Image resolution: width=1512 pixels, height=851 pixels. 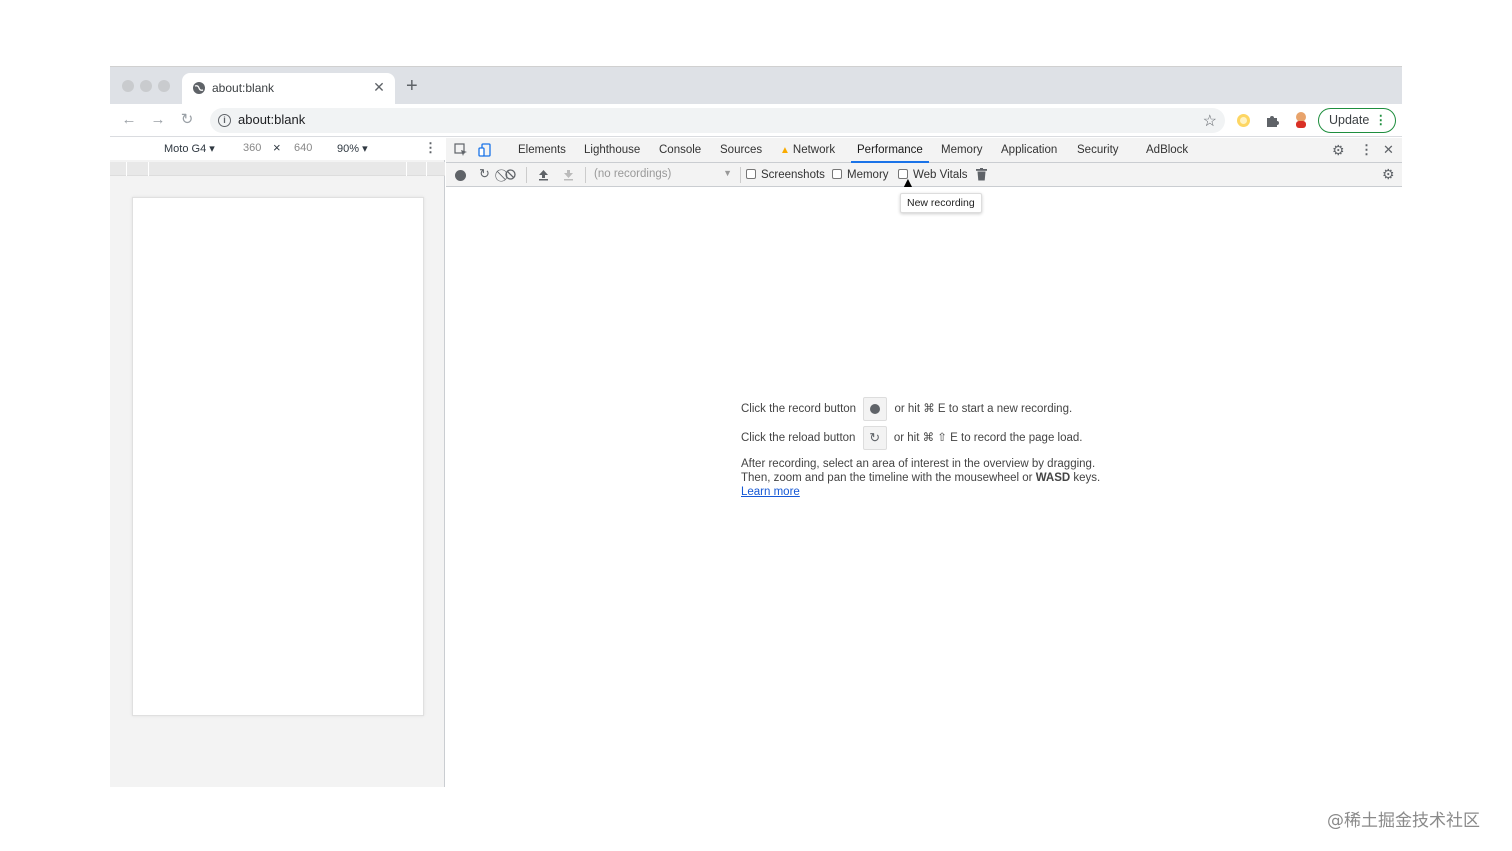 I want to click on media-query-ruler, so click(x=277, y=169).